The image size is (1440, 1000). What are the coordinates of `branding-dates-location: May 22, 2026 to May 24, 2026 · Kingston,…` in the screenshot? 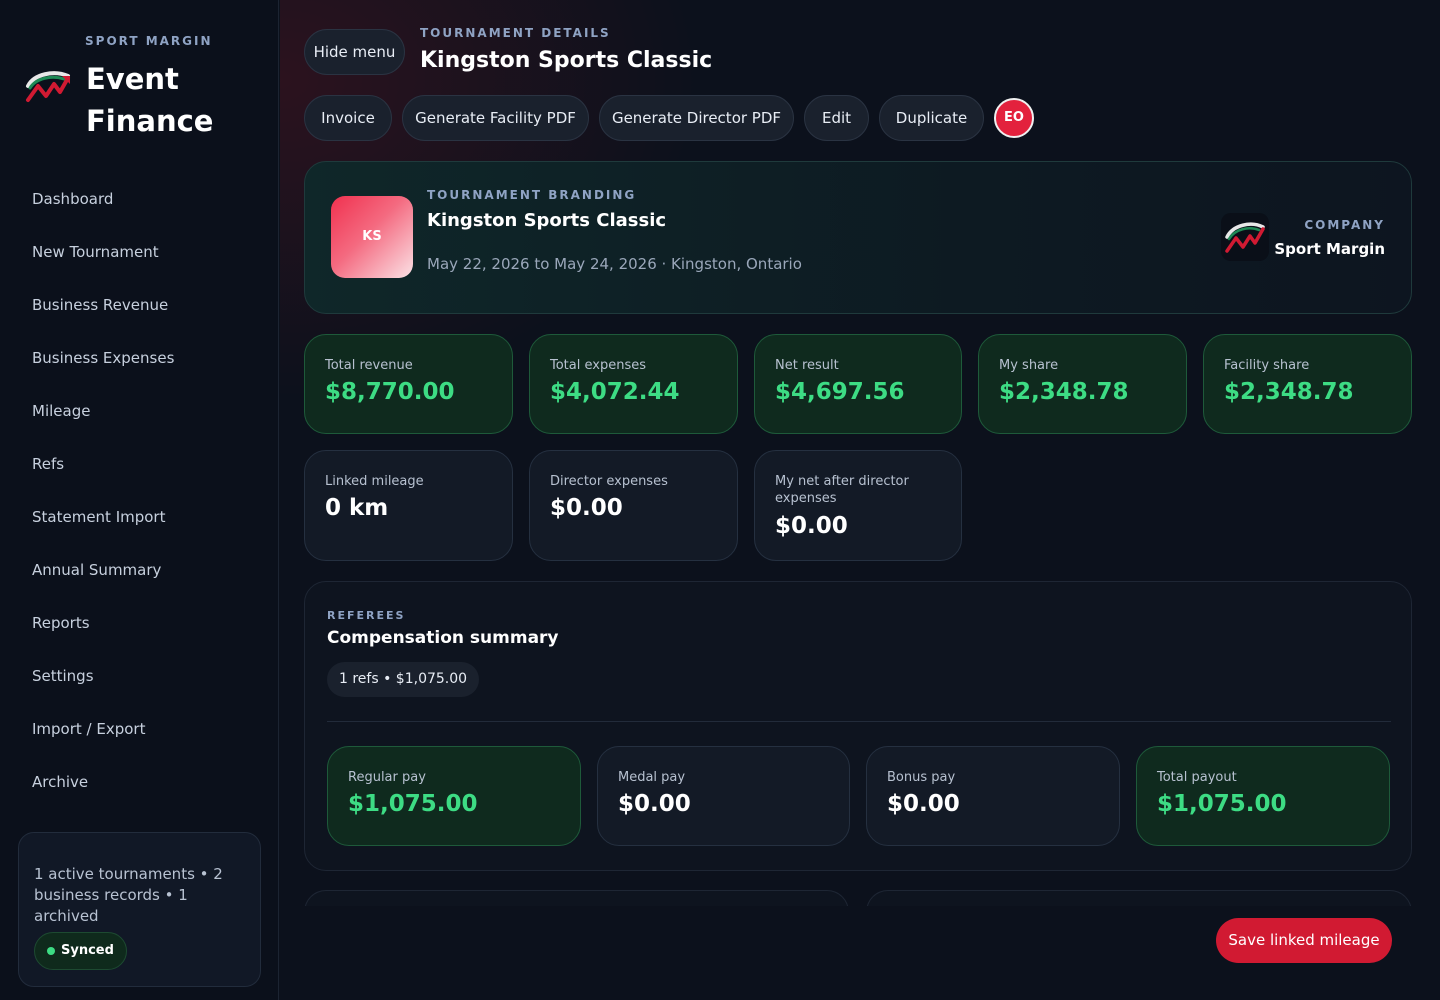 It's located at (614, 264).